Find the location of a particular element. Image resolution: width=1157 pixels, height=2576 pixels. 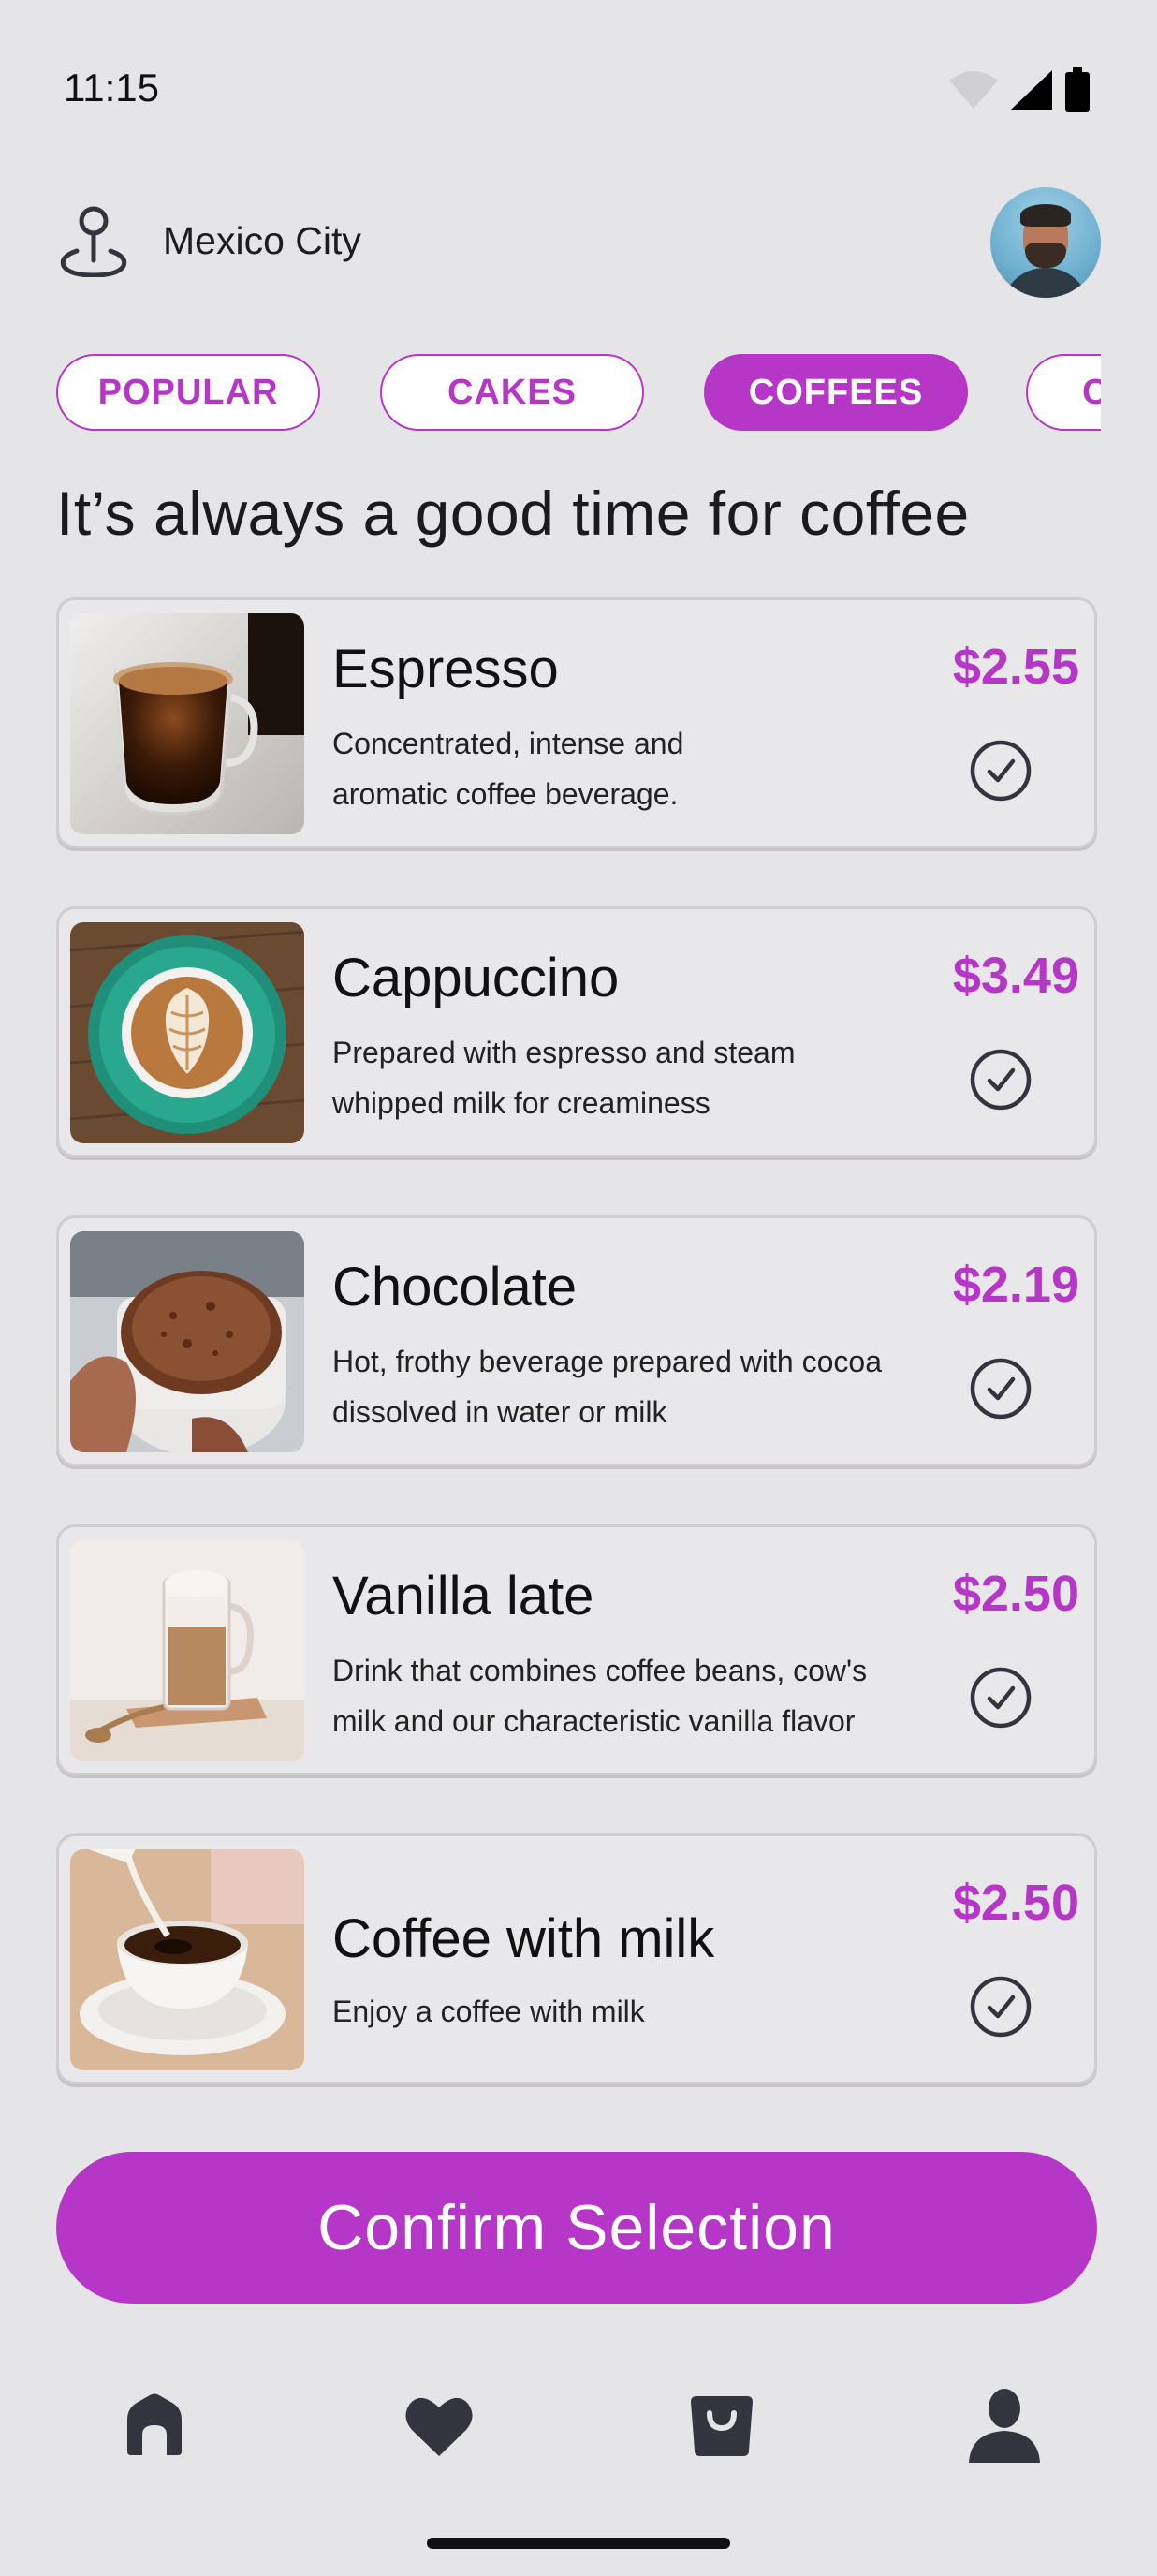

avatar is located at coordinates (1045, 242).